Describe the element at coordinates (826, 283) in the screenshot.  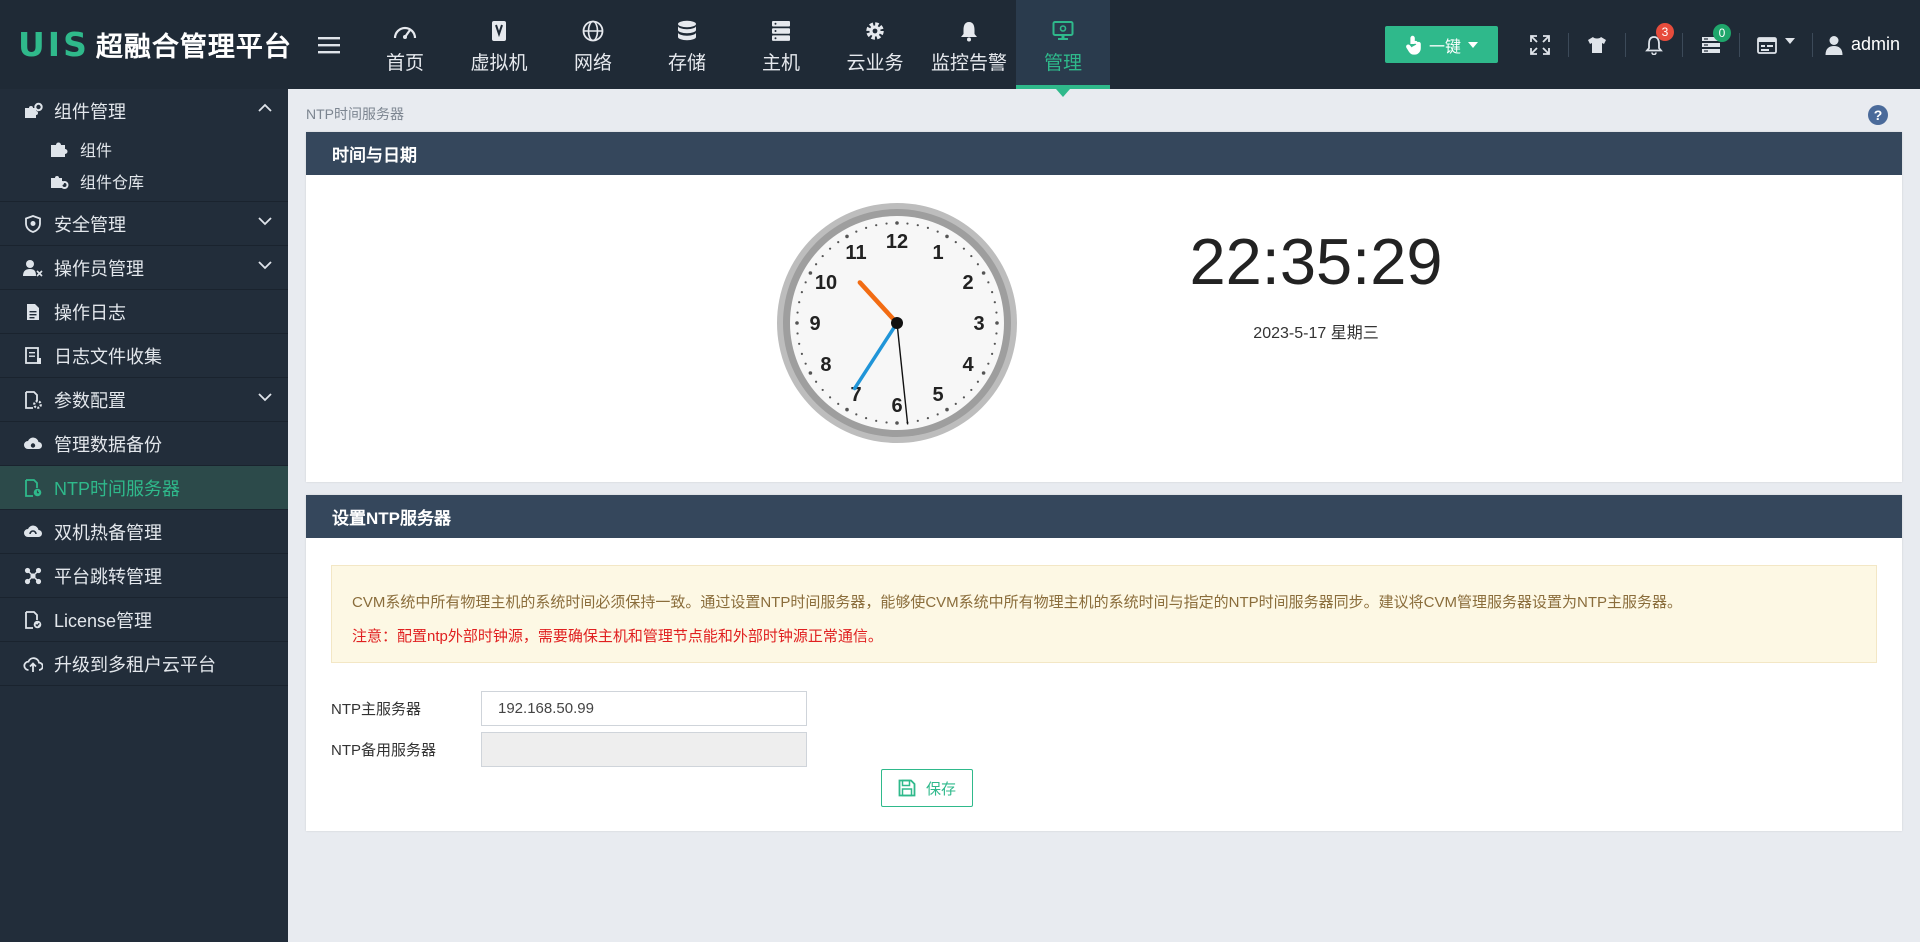
I see `clock-numeral: 10` at that location.